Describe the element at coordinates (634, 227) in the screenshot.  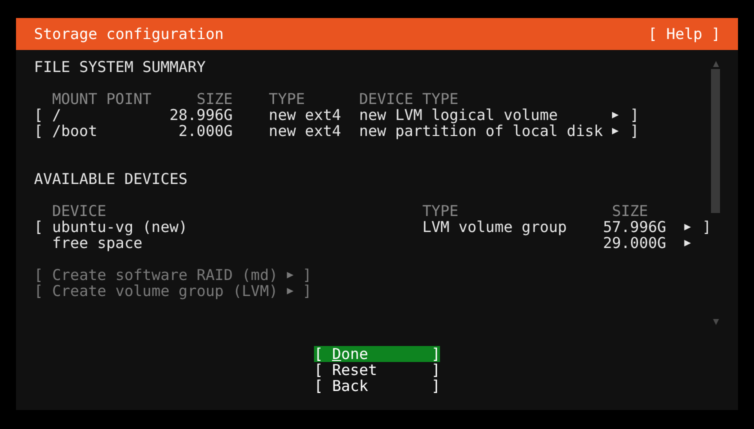
I see `size-cell: 57.996G` at that location.